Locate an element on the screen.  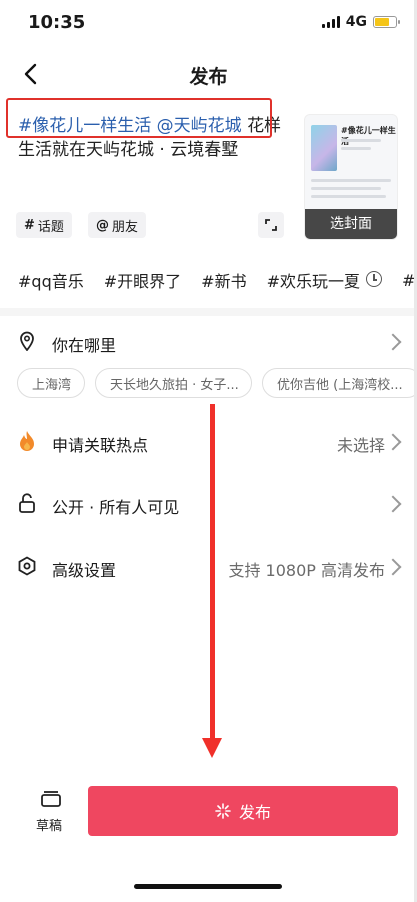
location-pin-icon is located at coordinates (27, 341).